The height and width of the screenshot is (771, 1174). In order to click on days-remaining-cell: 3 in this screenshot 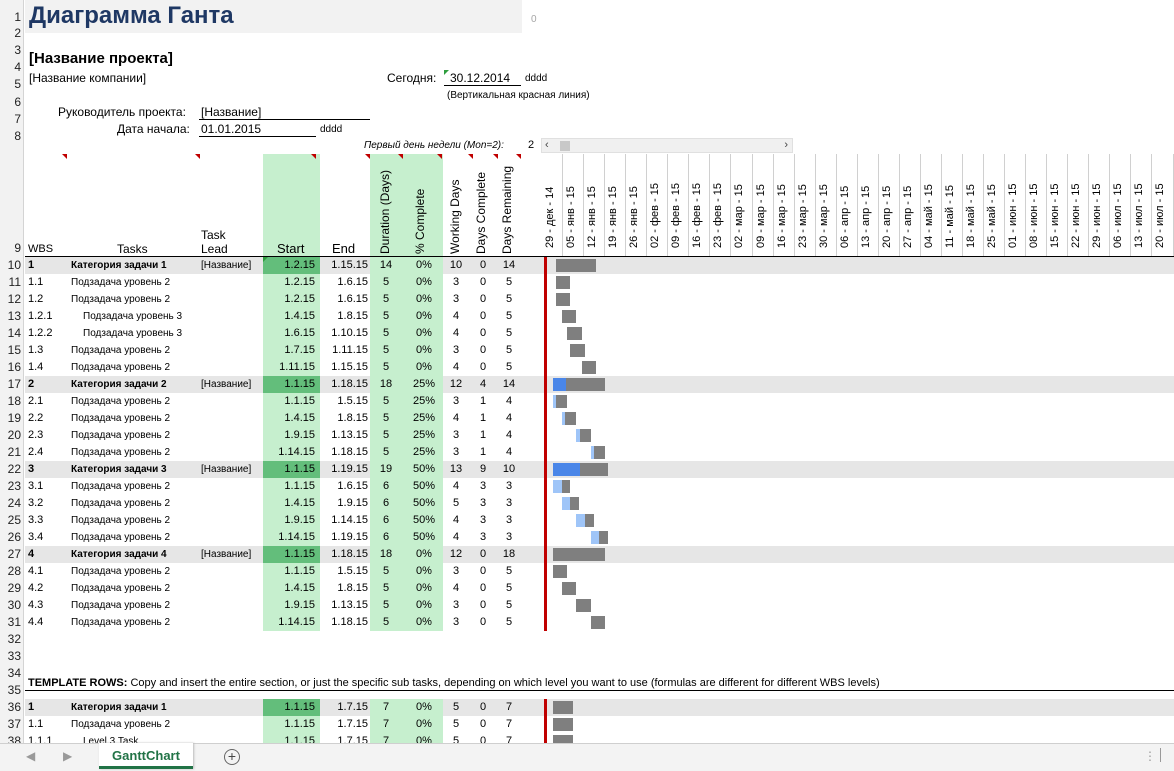, I will do `click(509, 503)`.